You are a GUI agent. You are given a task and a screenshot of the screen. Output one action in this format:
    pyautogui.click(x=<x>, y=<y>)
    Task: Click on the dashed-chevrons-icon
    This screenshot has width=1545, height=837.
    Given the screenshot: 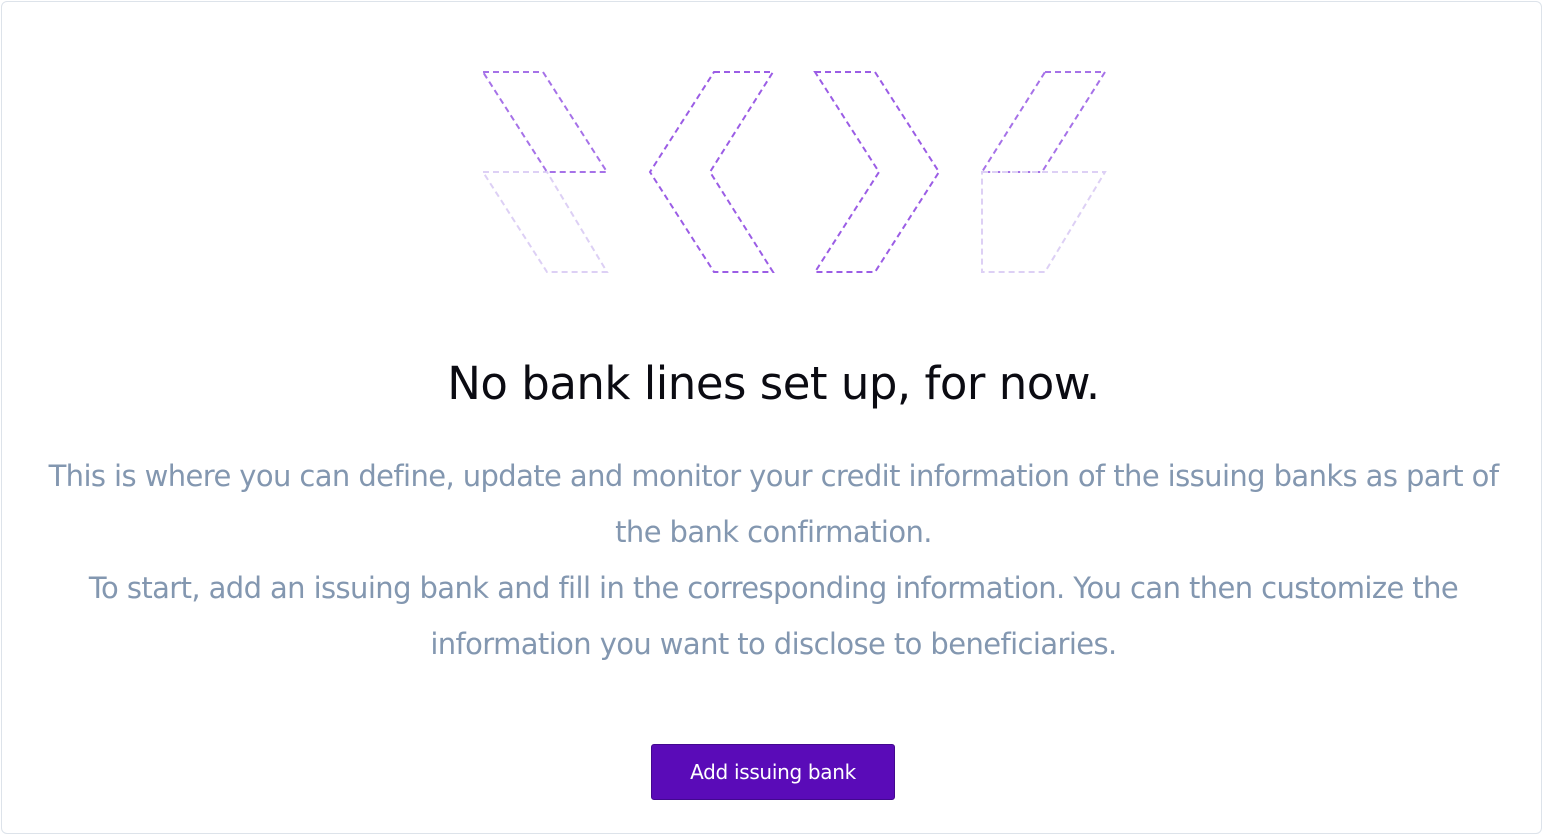 What is the action you would take?
    pyautogui.click(x=794, y=172)
    